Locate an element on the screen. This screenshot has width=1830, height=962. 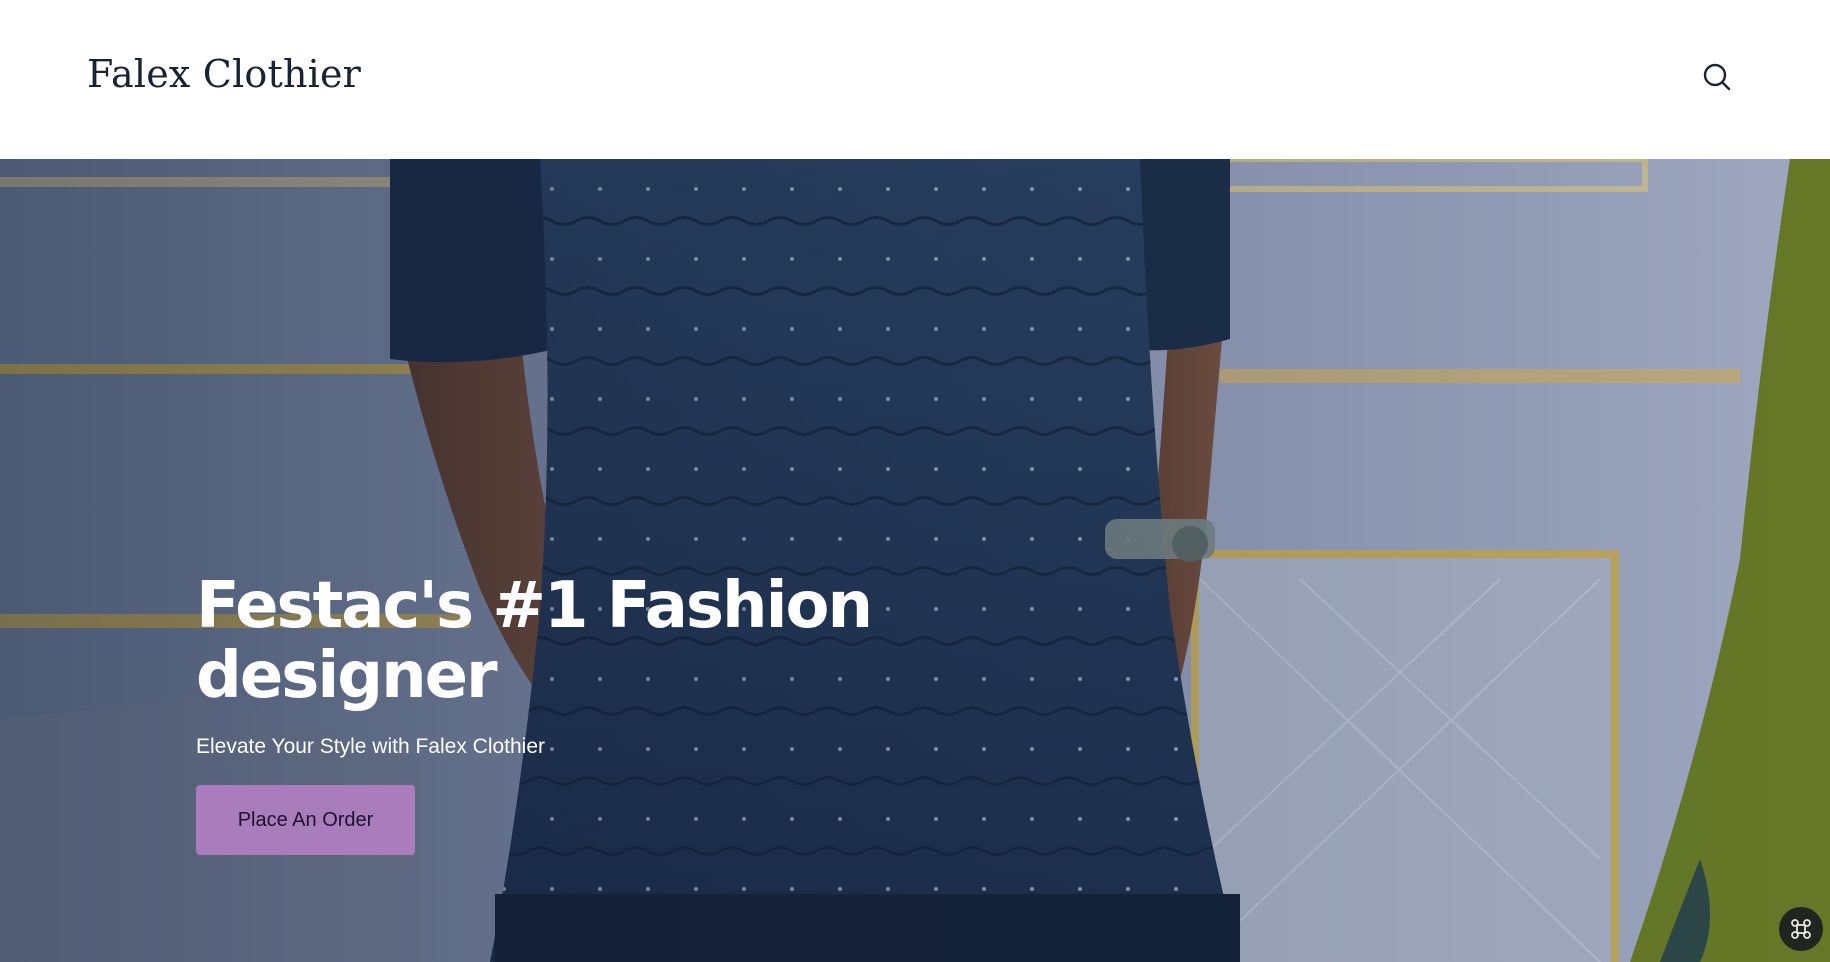
command-icon is located at coordinates (1801, 929).